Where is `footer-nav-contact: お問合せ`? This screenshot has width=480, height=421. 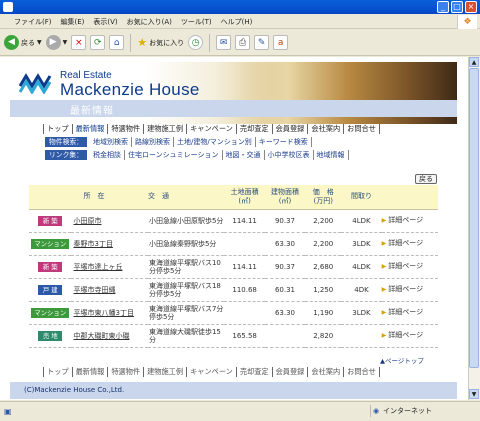
footer-nav-contact: お問合せ is located at coordinates (362, 372).